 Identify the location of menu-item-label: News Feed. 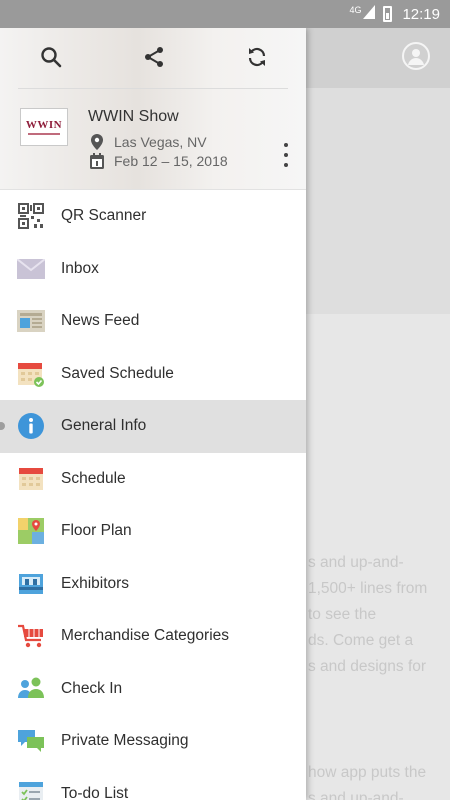
(100, 321).